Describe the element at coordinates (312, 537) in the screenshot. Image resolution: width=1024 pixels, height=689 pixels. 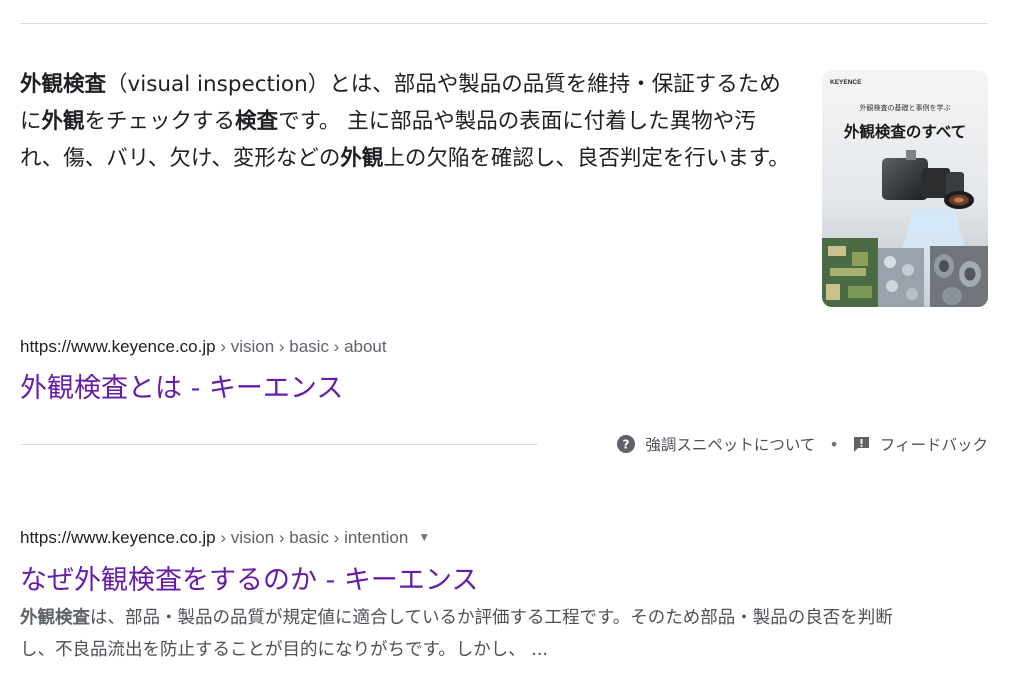
I see `url-breadcrumb: › vision › basic › intention` at that location.